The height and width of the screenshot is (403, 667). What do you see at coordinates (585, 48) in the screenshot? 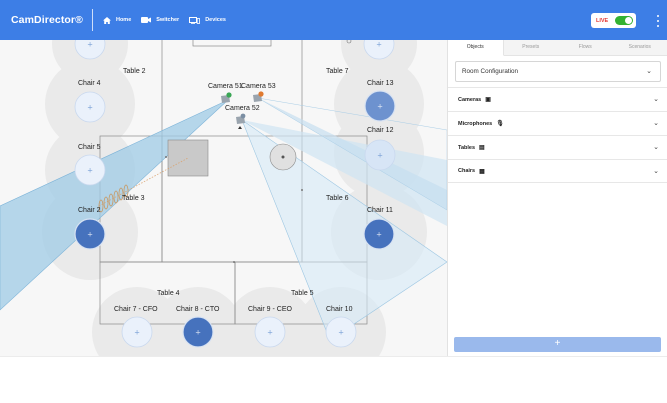
I see `tab-flows: Flows` at bounding box center [585, 48].